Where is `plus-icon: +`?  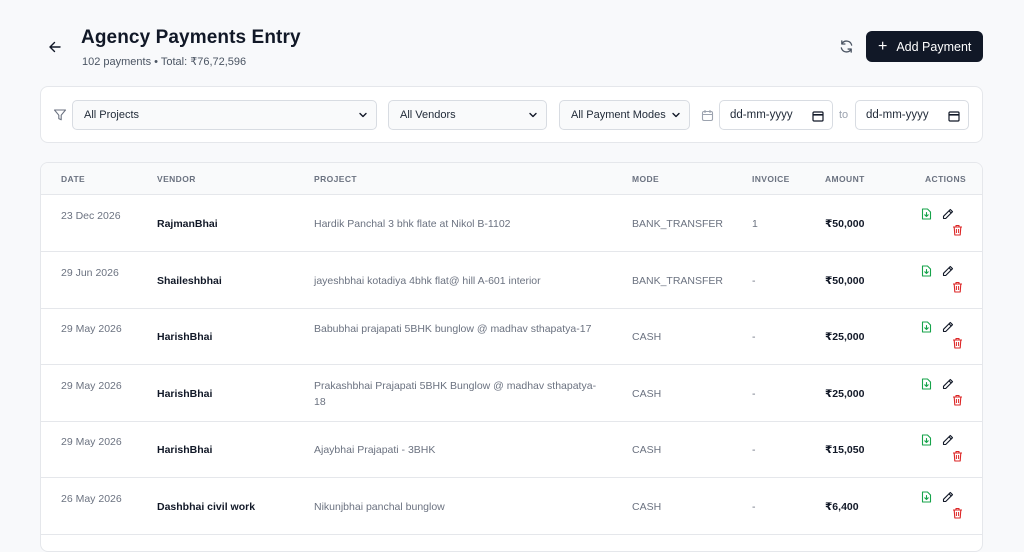 plus-icon: + is located at coordinates (883, 46).